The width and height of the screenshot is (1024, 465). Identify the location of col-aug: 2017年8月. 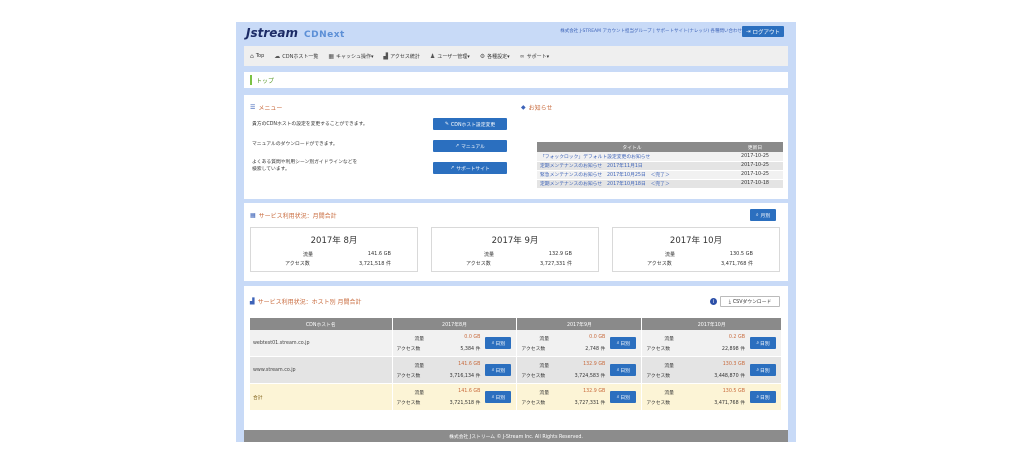
(455, 324).